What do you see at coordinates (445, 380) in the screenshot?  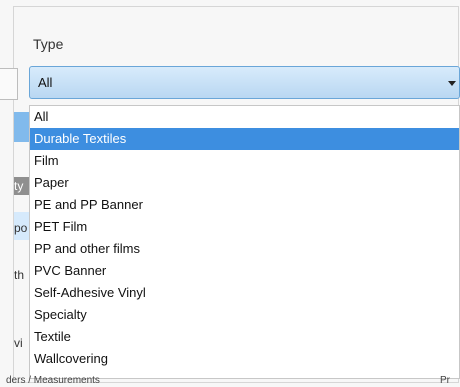 I see `background-text-fragment: Pr` at bounding box center [445, 380].